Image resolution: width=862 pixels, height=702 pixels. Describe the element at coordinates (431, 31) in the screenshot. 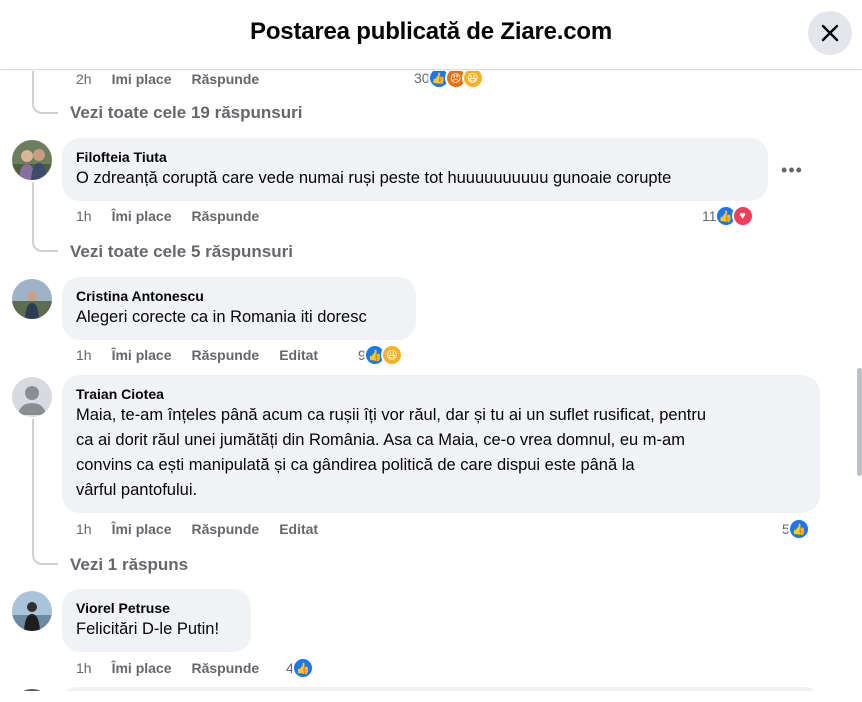

I see `dialog-title: Postarea publicată de Ziare.com` at that location.